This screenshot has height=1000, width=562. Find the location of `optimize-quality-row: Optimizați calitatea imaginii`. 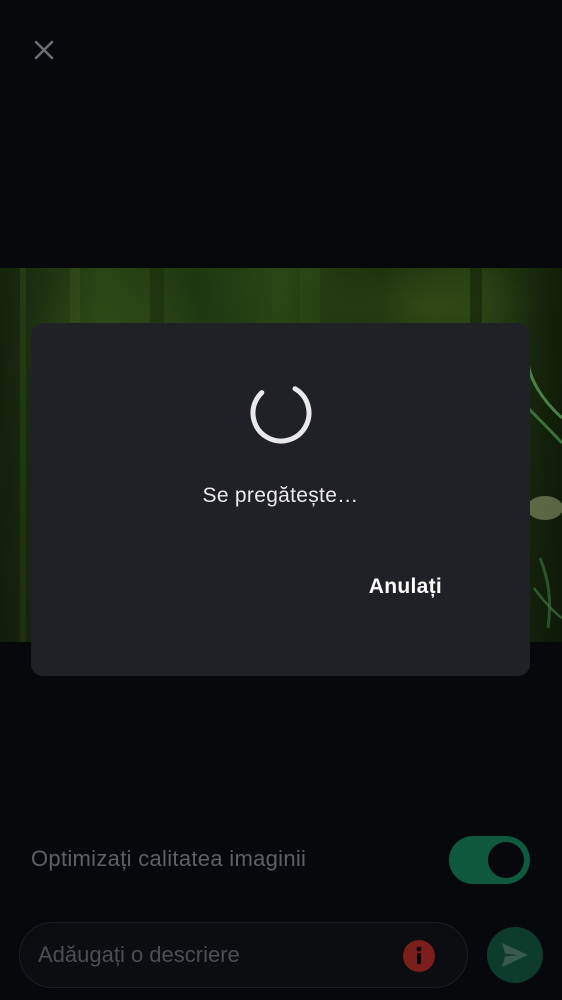

optimize-quality-row: Optimizați calitatea imaginii is located at coordinates (281, 860).